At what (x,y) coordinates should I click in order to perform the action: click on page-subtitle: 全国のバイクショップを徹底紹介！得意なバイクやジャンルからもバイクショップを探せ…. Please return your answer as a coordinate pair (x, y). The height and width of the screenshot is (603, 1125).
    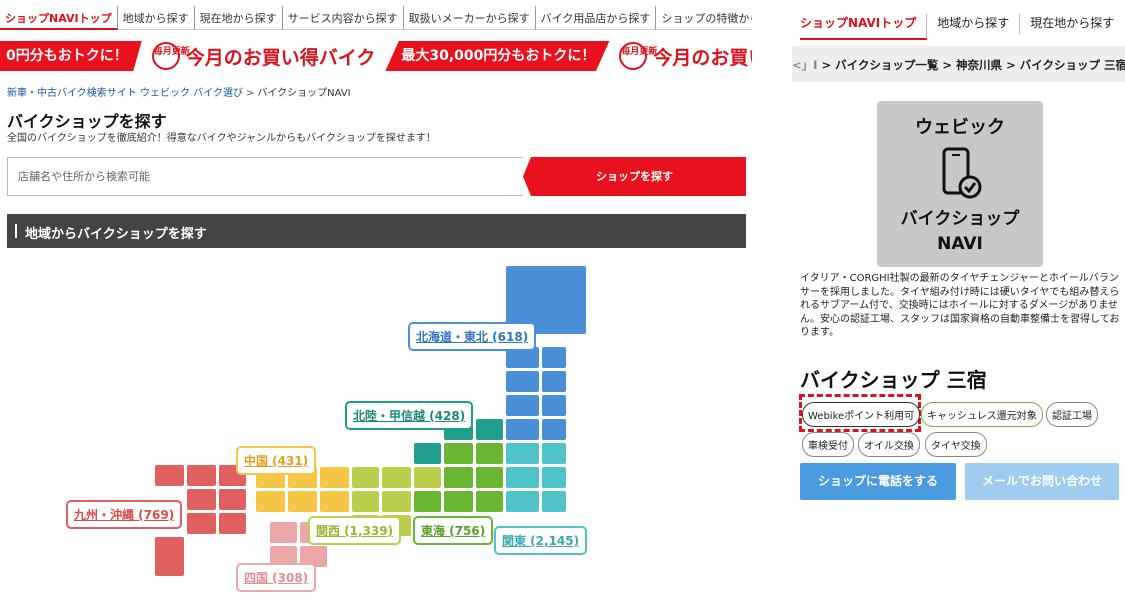
    Looking at the image, I should click on (221, 138).